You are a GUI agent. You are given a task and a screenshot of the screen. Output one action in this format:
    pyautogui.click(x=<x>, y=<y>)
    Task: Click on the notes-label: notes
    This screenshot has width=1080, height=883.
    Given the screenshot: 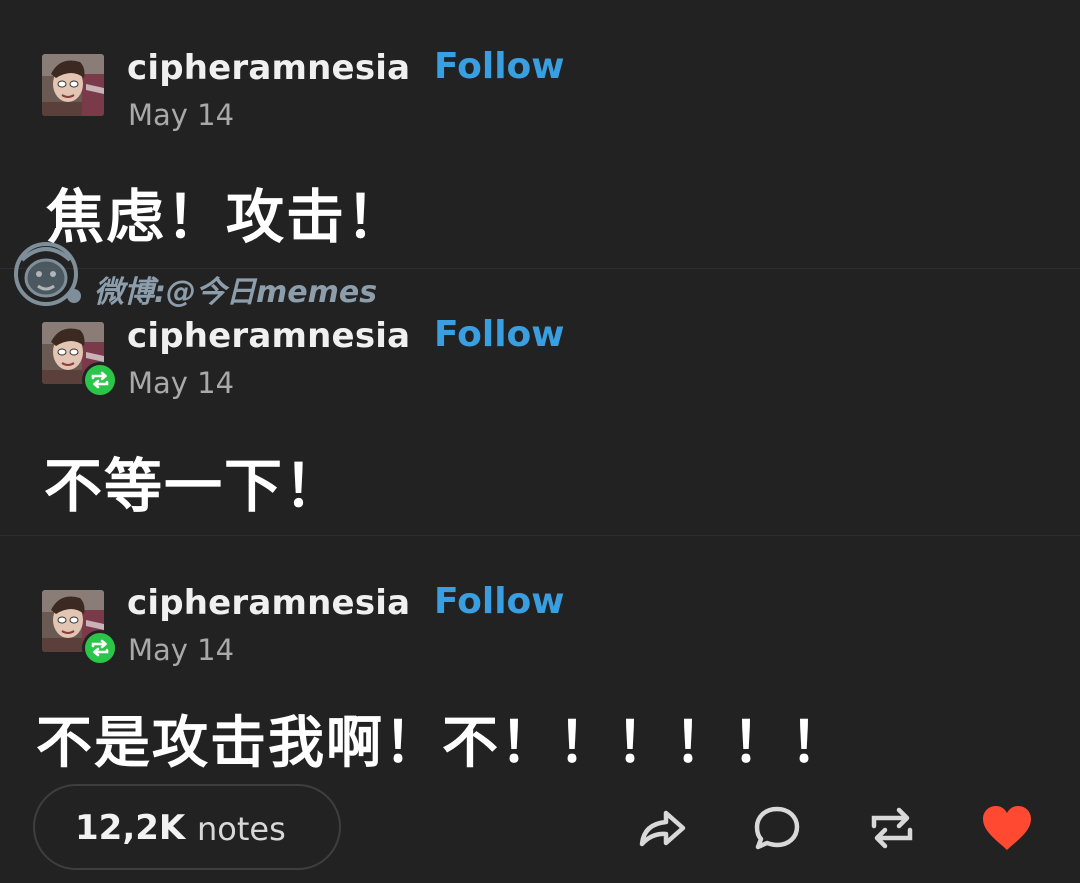 What is the action you would take?
    pyautogui.click(x=241, y=829)
    